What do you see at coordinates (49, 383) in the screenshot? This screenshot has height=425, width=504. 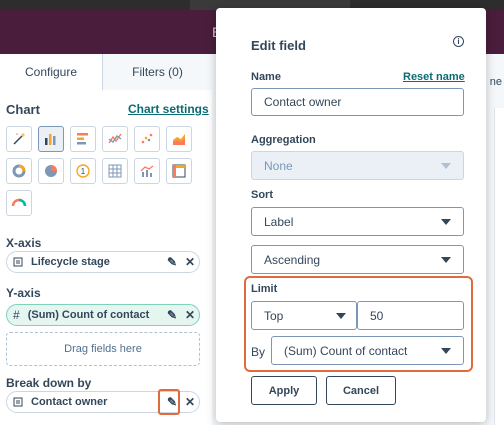 I see `break-down-by-label: Break down by` at bounding box center [49, 383].